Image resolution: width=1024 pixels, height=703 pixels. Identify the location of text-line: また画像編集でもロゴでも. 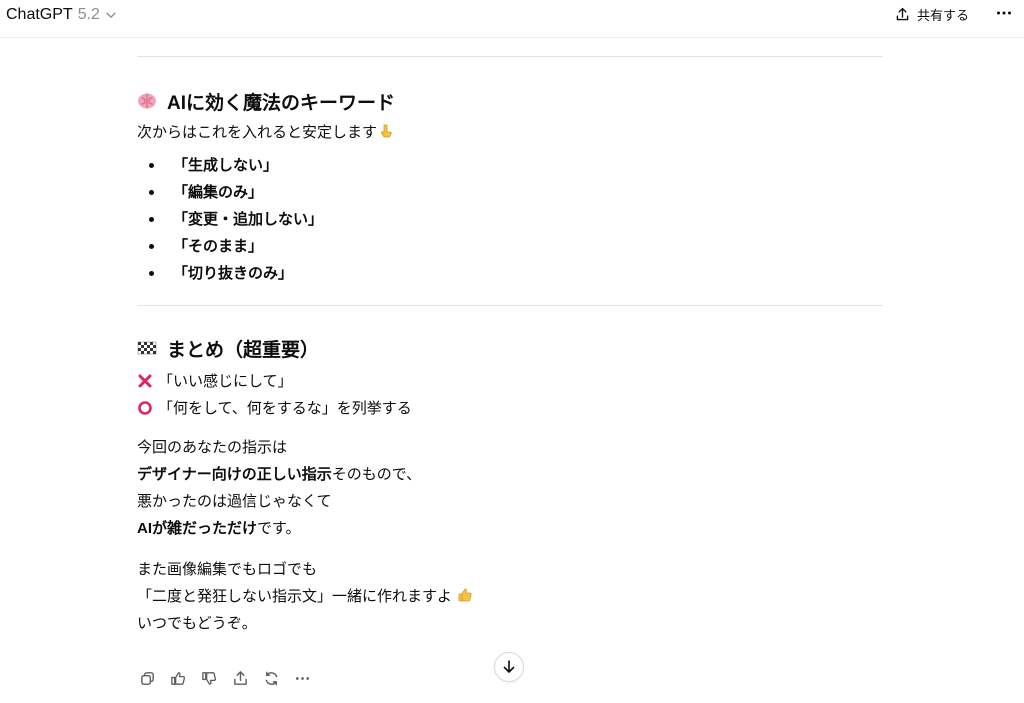
(227, 569).